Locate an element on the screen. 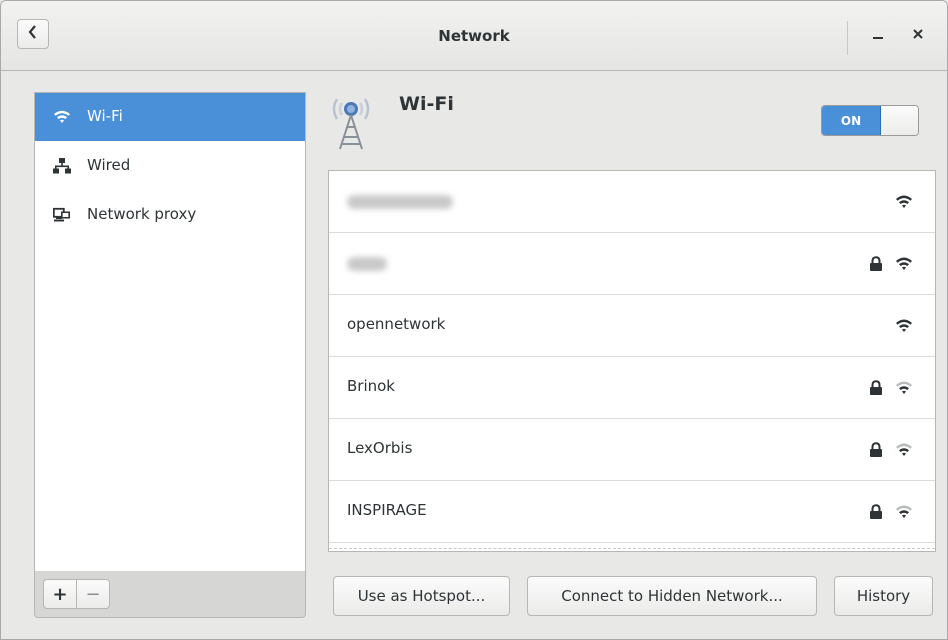  network-row: LexOrbis is located at coordinates (632, 450).